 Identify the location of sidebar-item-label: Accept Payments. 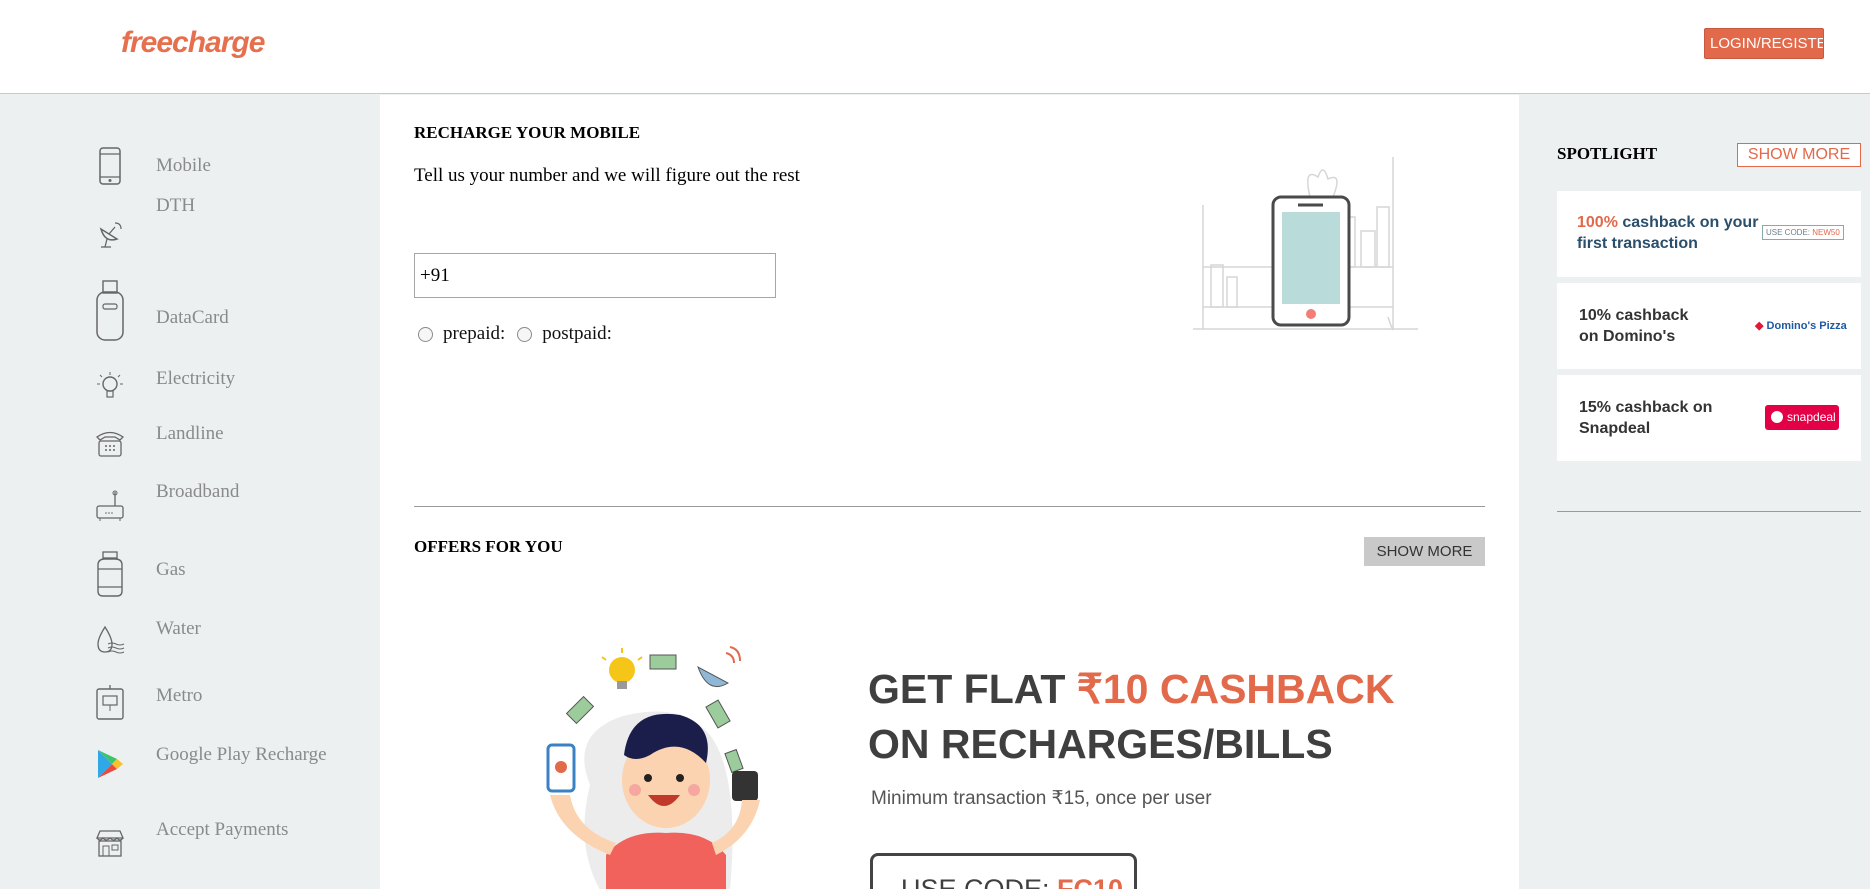
(222, 829).